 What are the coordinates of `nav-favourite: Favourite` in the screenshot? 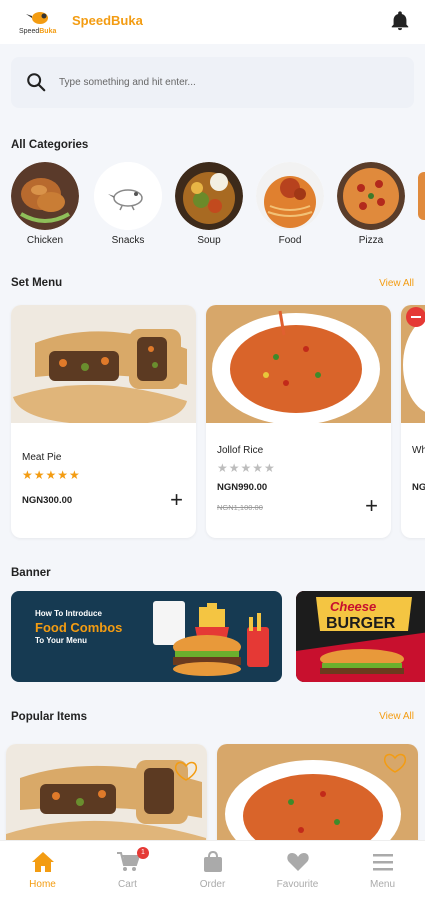 It's located at (297, 870).